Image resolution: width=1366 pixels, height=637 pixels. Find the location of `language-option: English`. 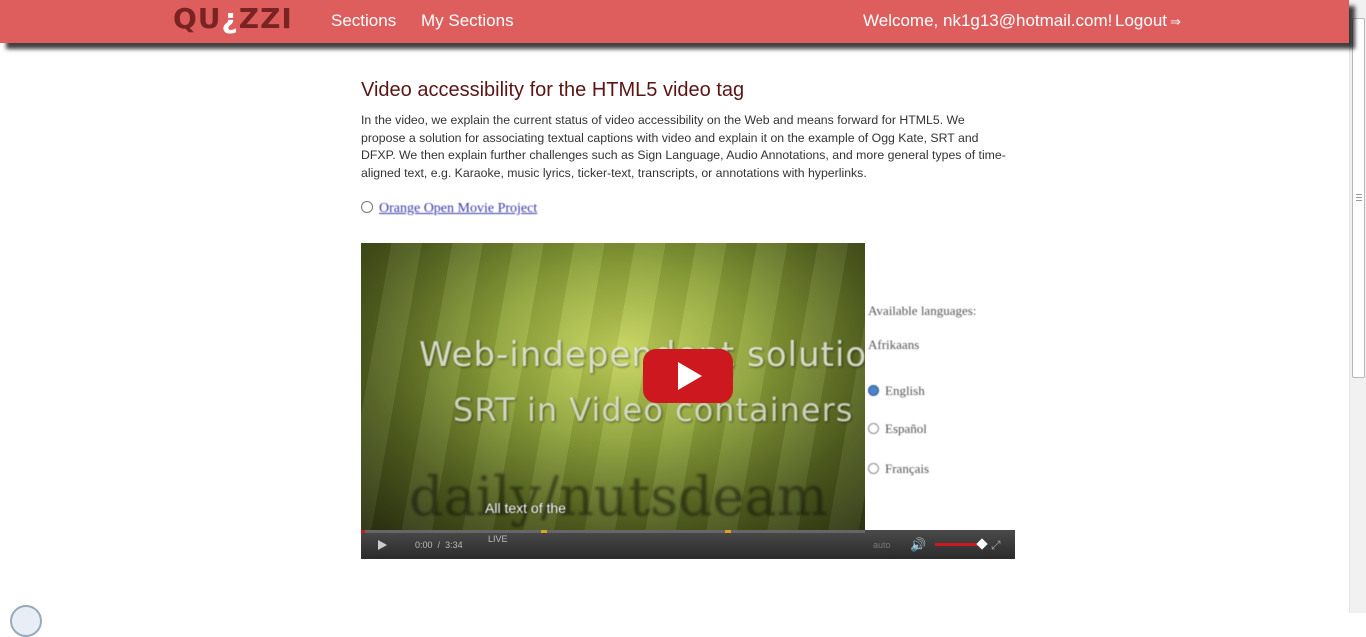

language-option: English is located at coordinates (896, 391).